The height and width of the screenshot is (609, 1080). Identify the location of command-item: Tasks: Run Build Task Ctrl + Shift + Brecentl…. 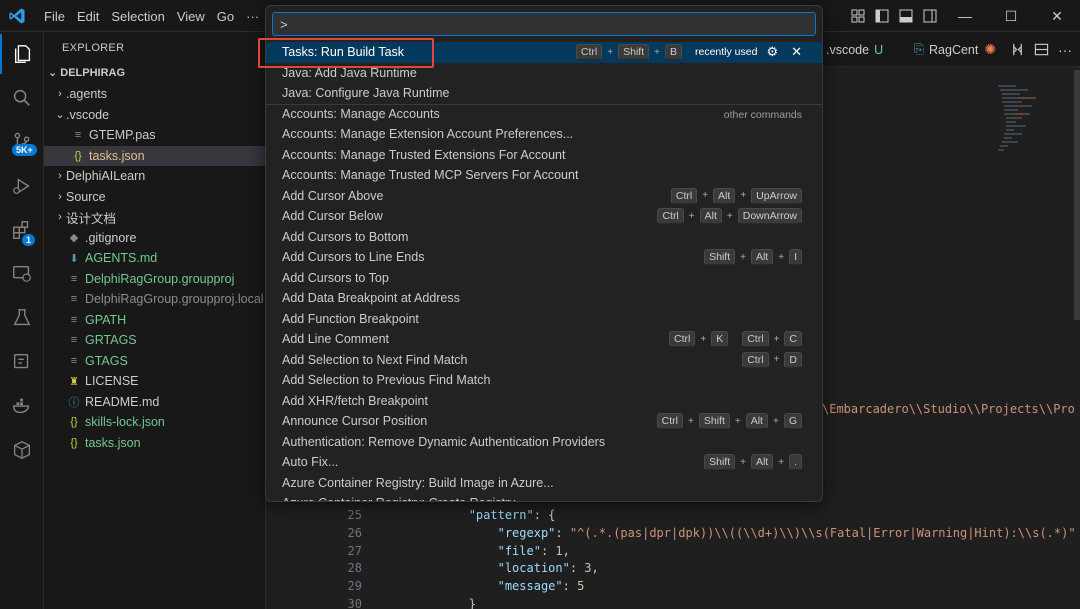
(544, 52).